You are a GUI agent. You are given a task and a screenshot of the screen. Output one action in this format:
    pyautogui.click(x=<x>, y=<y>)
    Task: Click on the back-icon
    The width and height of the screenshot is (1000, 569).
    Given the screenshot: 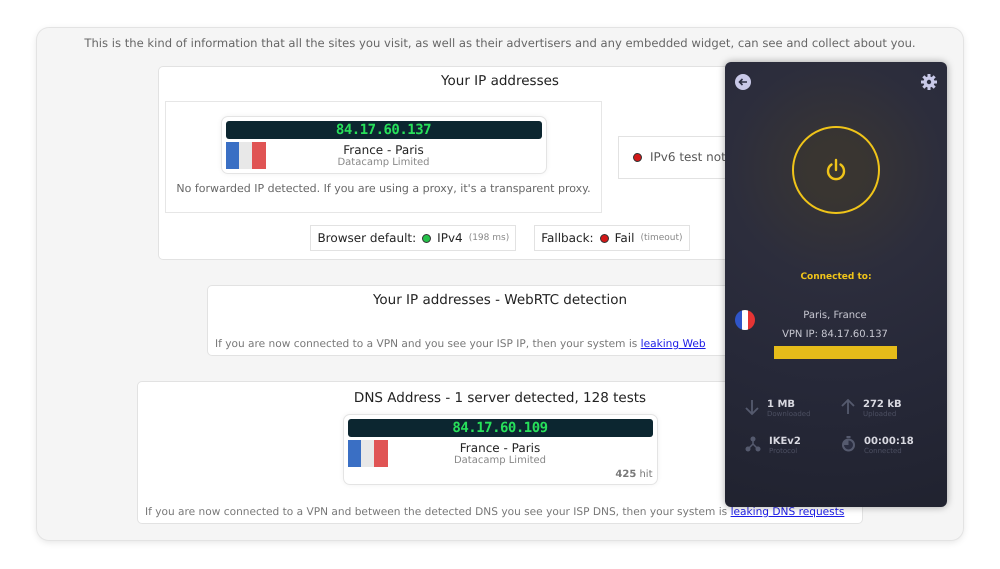 What is the action you would take?
    pyautogui.click(x=743, y=82)
    